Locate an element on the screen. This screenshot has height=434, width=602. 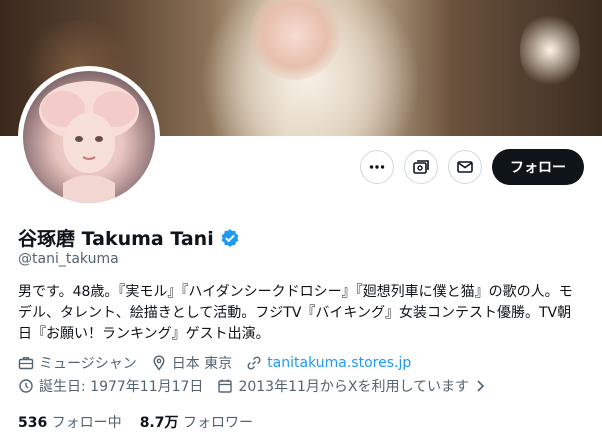
birthday-icon is located at coordinates (26, 386).